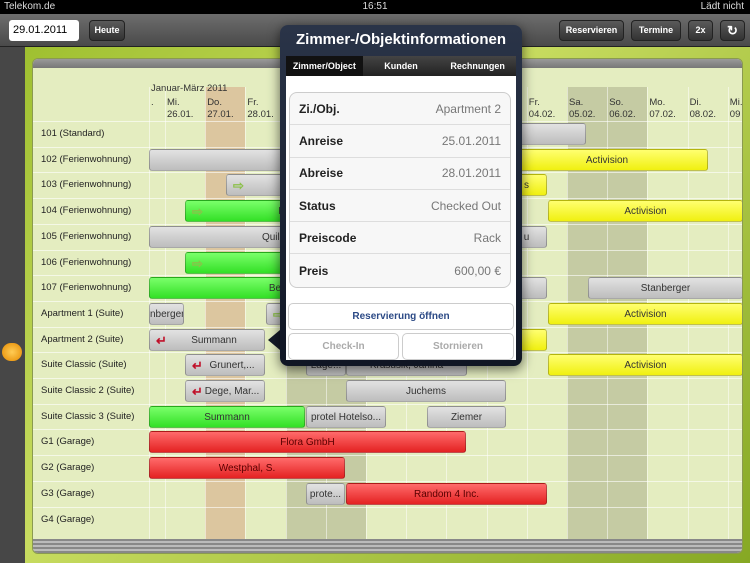 Image resolution: width=750 pixels, height=563 pixels. I want to click on booking-bar: Juchems, so click(426, 391).